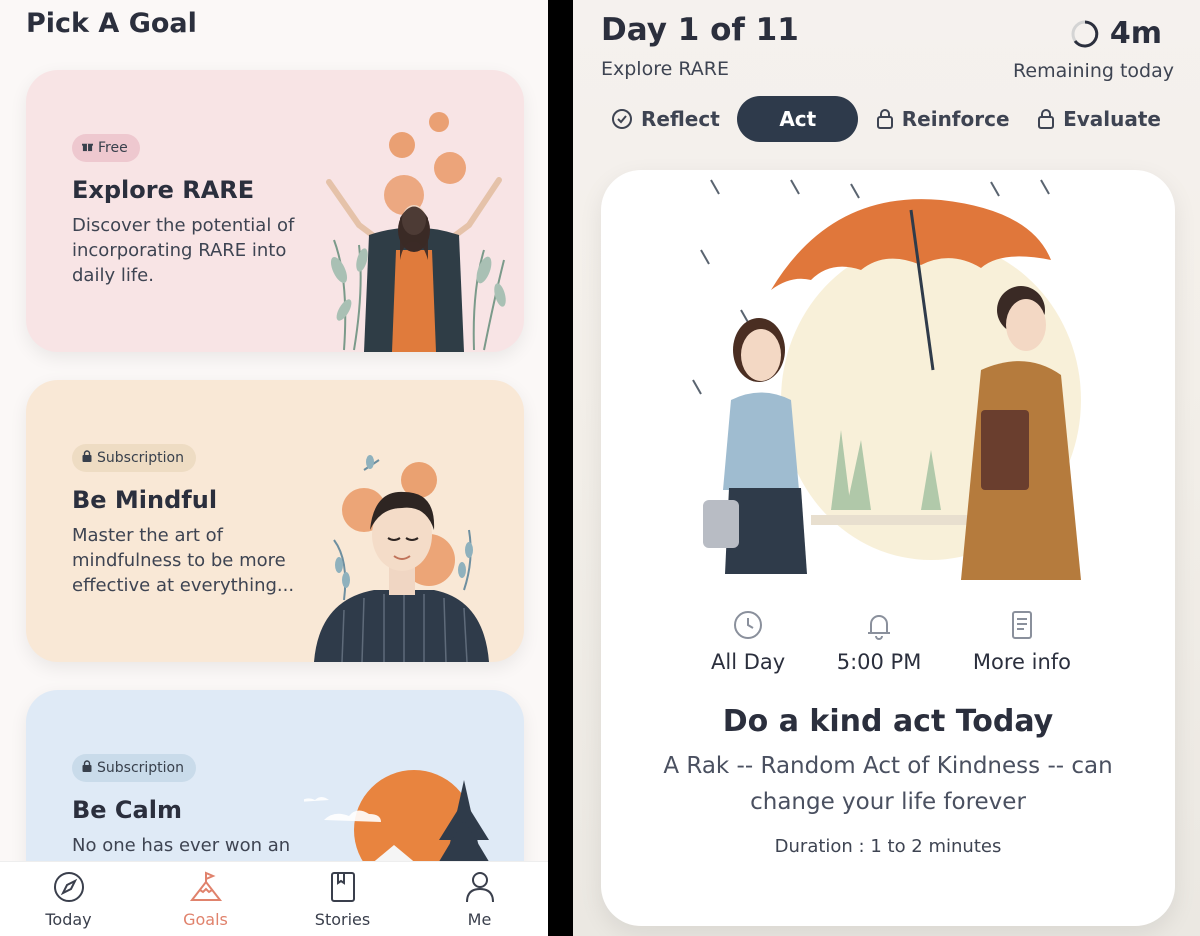  I want to click on step-reinforce: Reinforce, so click(943, 119).